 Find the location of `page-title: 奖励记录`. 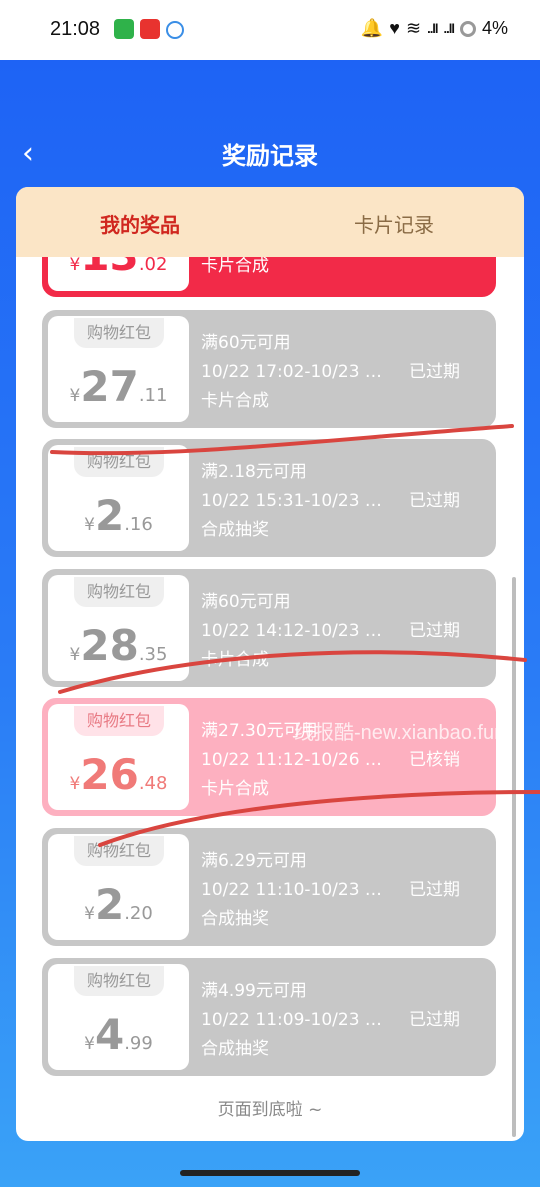

page-title: 奖励记录 is located at coordinates (270, 156).